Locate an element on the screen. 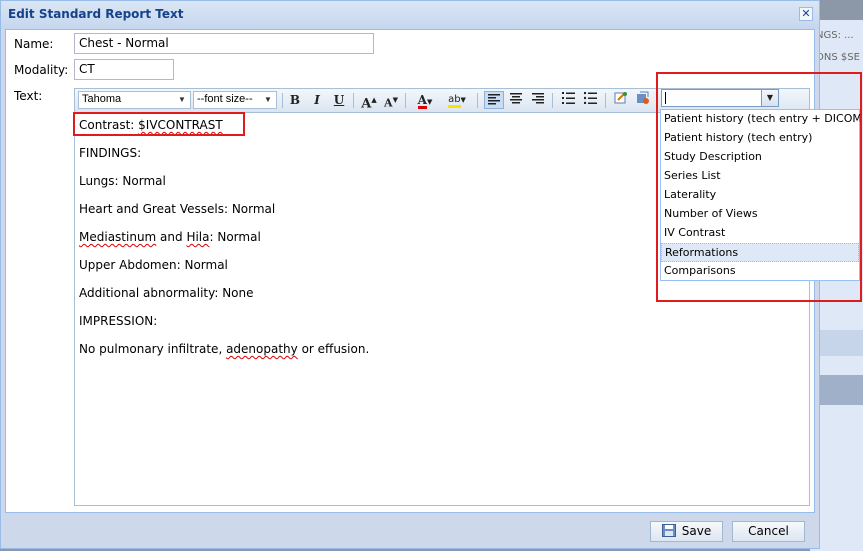  floppy-disk-icon is located at coordinates (668, 530).